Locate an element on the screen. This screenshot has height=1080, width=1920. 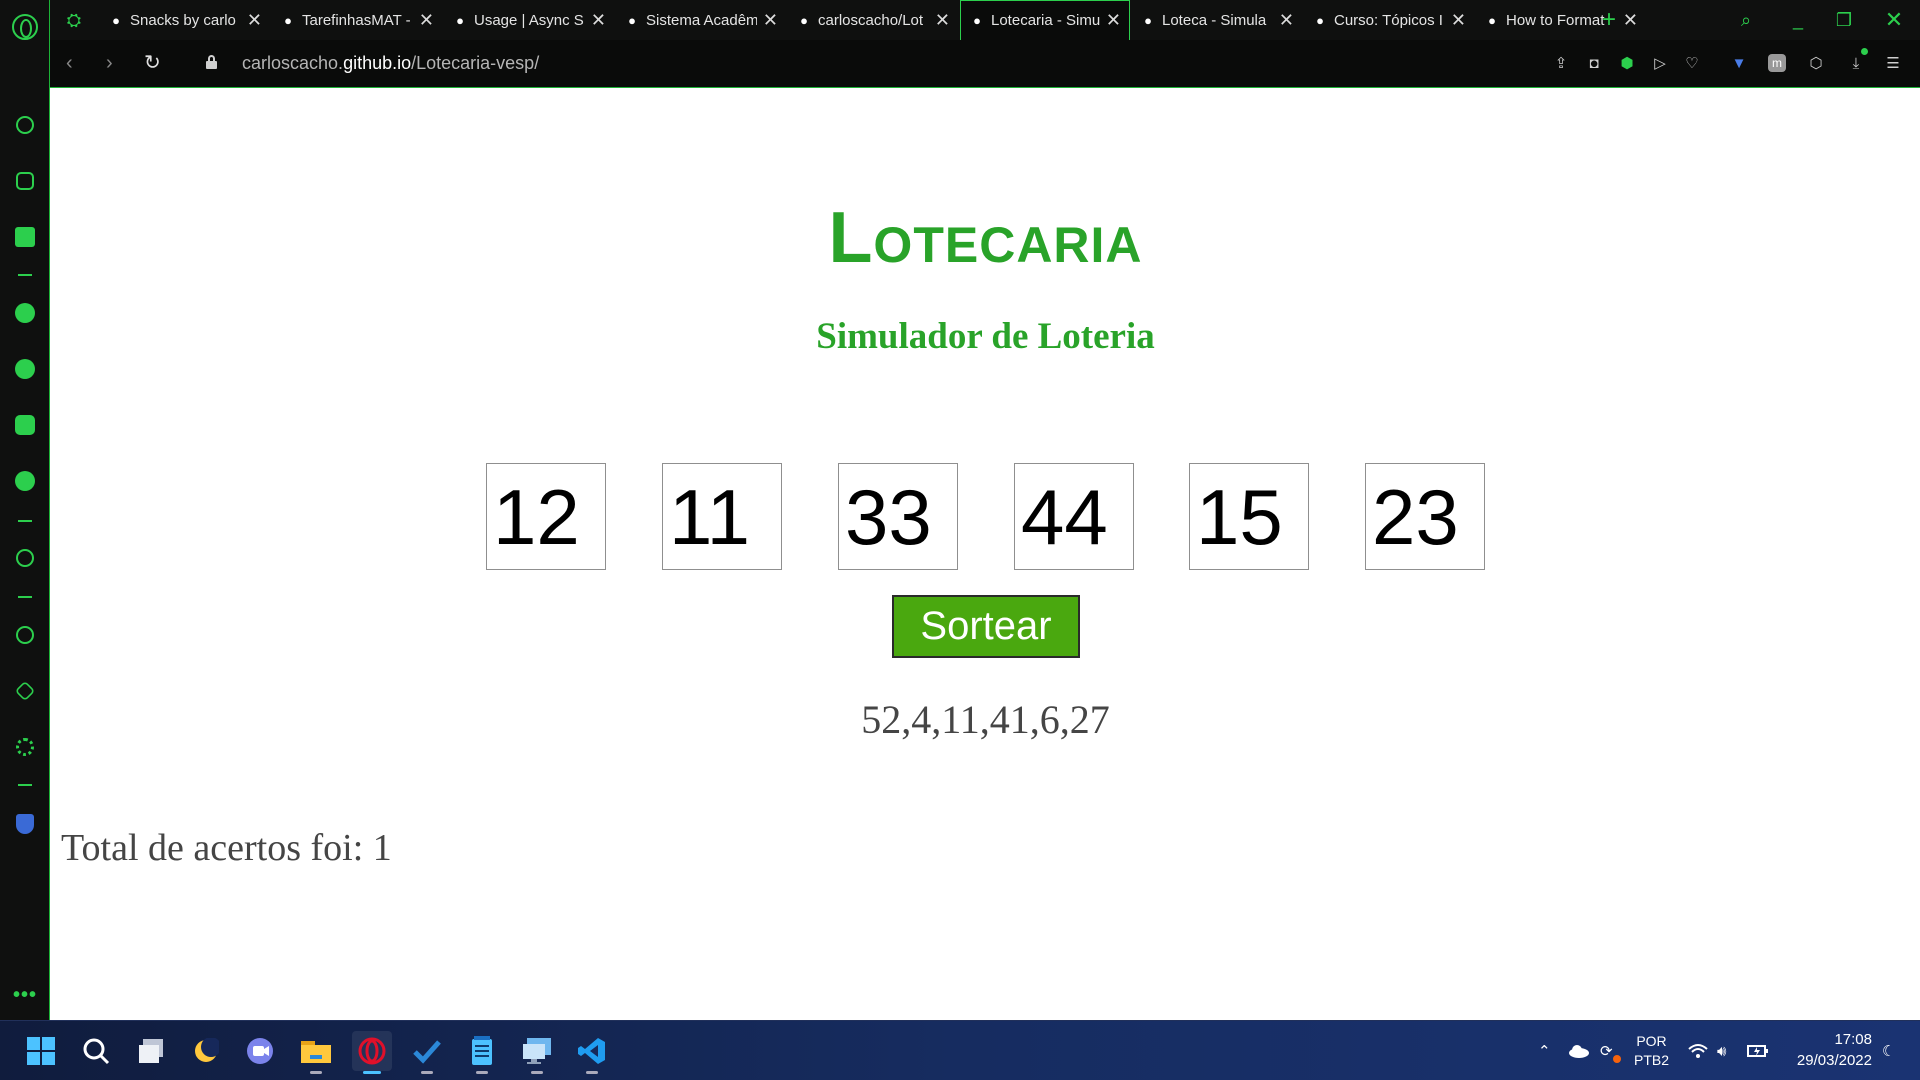
back-icon: ‹ is located at coordinates (69, 63).